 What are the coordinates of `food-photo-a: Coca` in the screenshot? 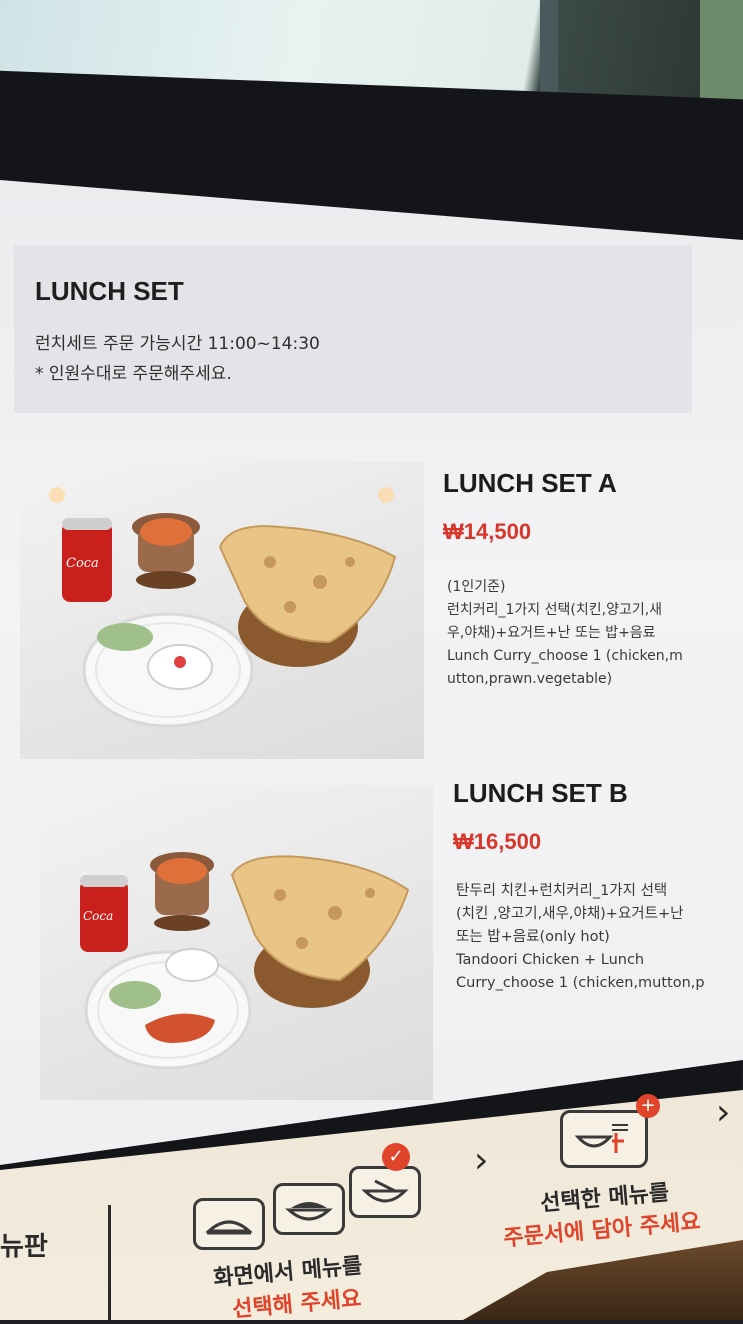 It's located at (223, 607).